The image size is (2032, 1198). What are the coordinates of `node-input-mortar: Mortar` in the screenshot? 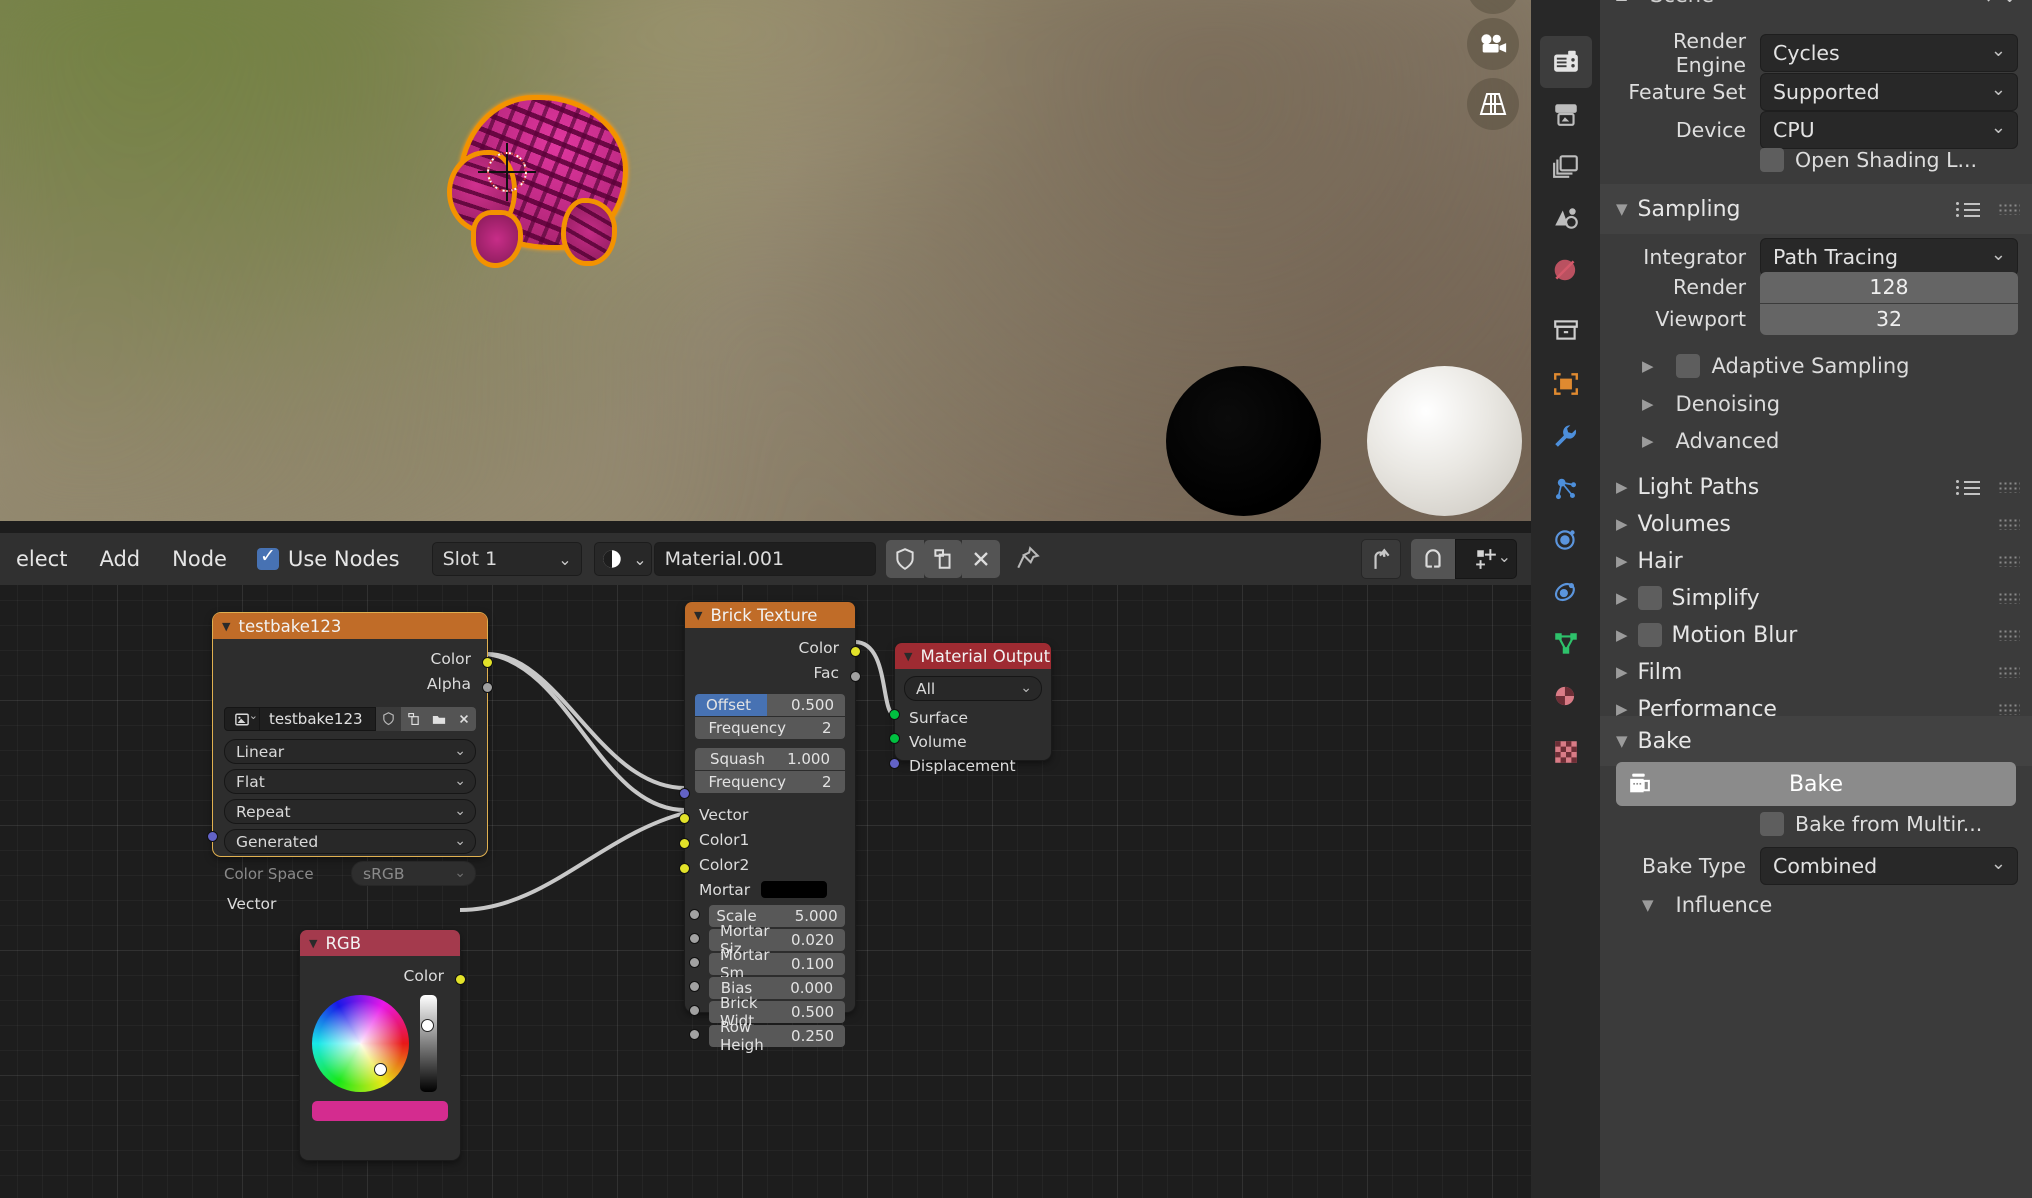 It's located at (767, 881).